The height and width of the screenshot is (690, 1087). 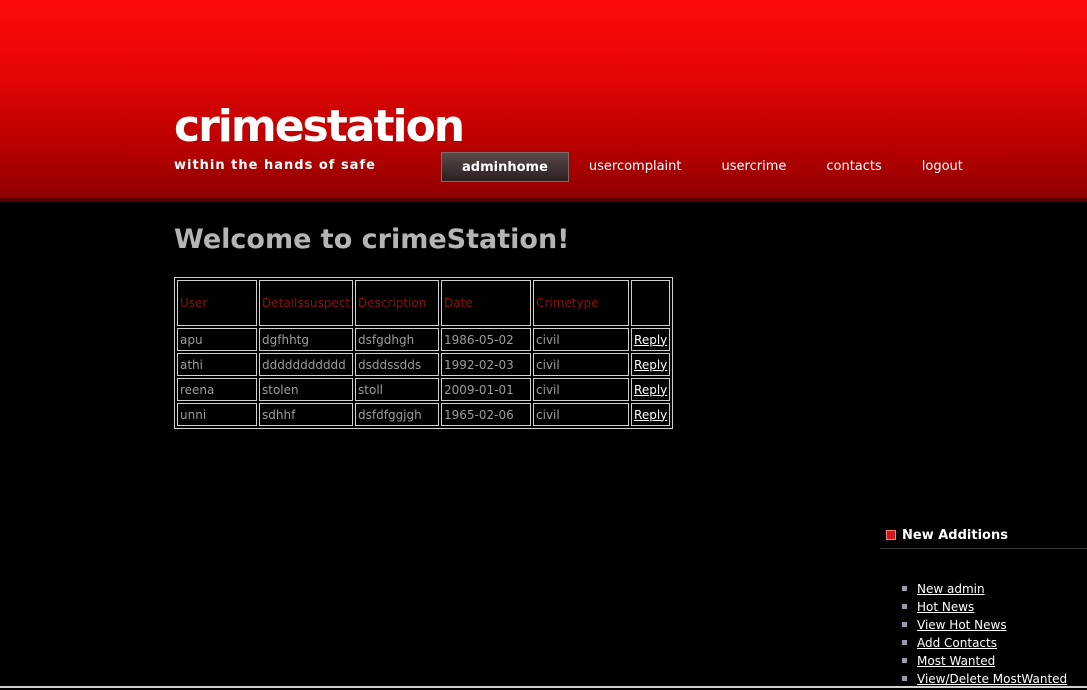 What do you see at coordinates (754, 167) in the screenshot?
I see `nav-usercrime: usercrime` at bounding box center [754, 167].